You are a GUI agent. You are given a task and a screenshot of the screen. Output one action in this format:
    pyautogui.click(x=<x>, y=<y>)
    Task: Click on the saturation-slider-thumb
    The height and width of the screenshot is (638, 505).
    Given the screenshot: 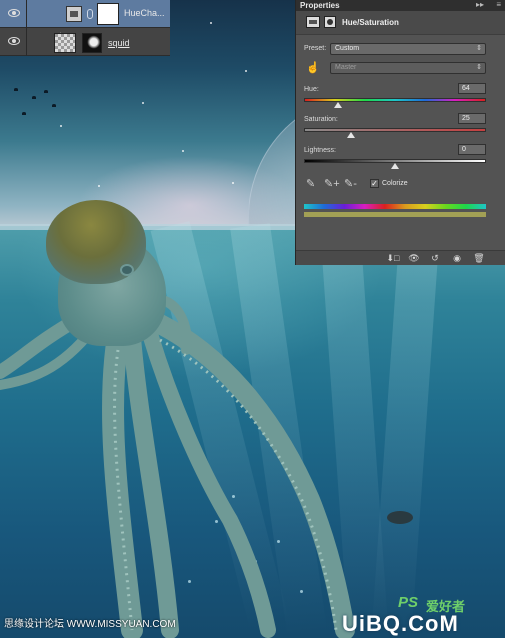 What is the action you would take?
    pyautogui.click(x=351, y=135)
    